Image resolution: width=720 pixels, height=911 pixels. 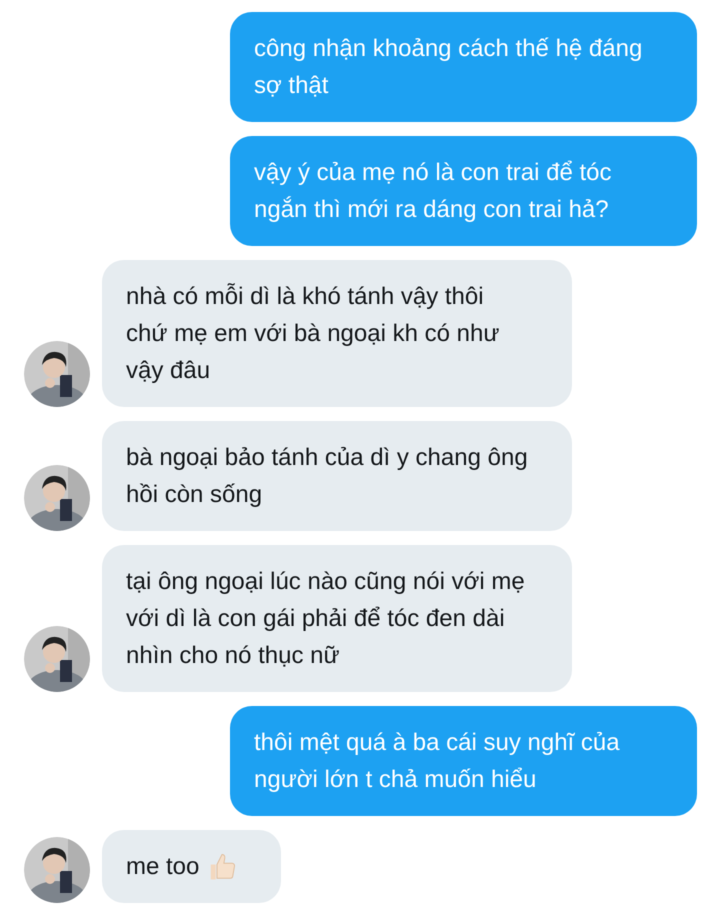 What do you see at coordinates (326, 619) in the screenshot?
I see `message-text: tại ông ngoại lúc nào cũng nói với mẹ với dì là con gái phải để tóc đen dài nhìn cho nó thục nữ` at bounding box center [326, 619].